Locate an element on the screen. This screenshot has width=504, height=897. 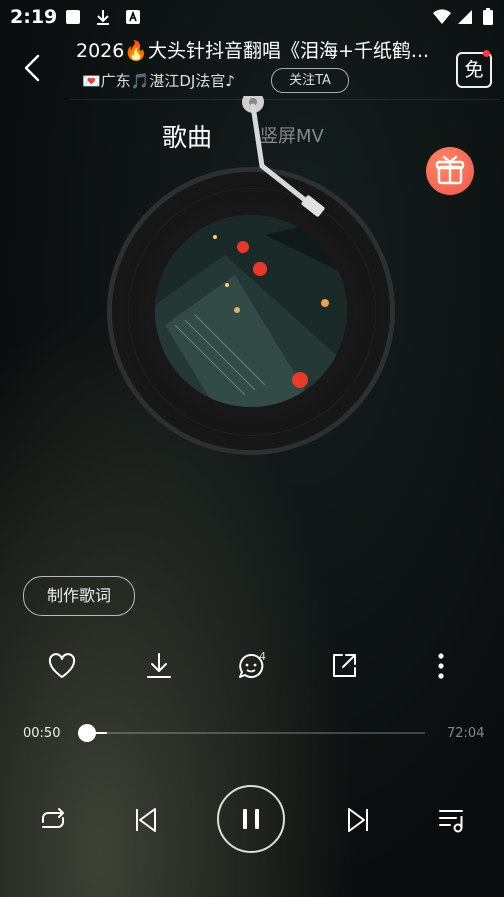
gift-button is located at coordinates (450, 171).